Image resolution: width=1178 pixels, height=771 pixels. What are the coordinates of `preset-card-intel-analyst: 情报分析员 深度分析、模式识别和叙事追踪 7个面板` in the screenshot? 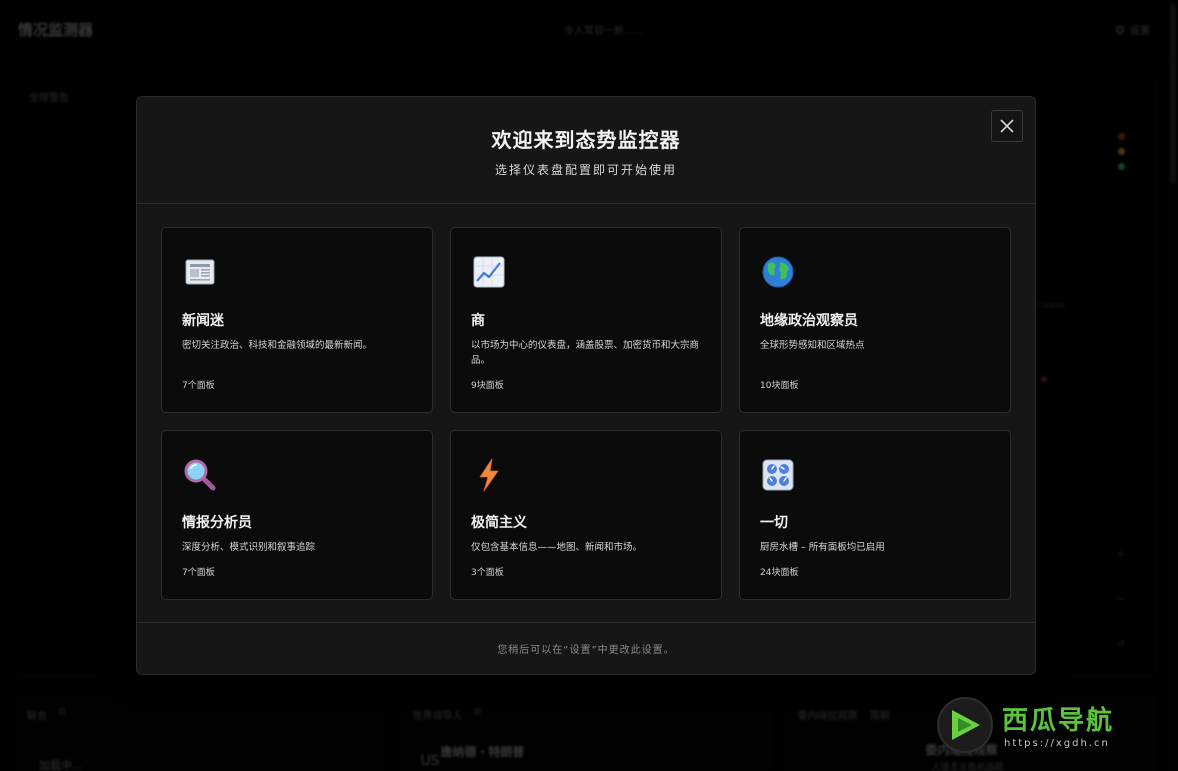 It's located at (297, 515).